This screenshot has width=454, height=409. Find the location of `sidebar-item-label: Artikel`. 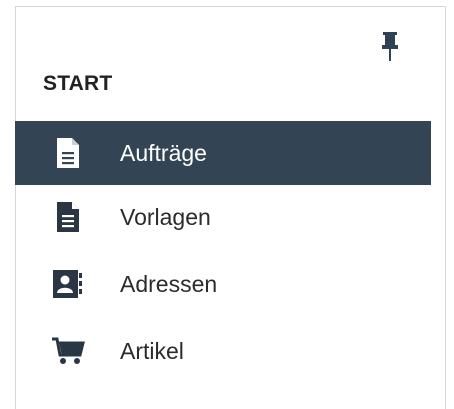

sidebar-item-label: Artikel is located at coordinates (152, 350).